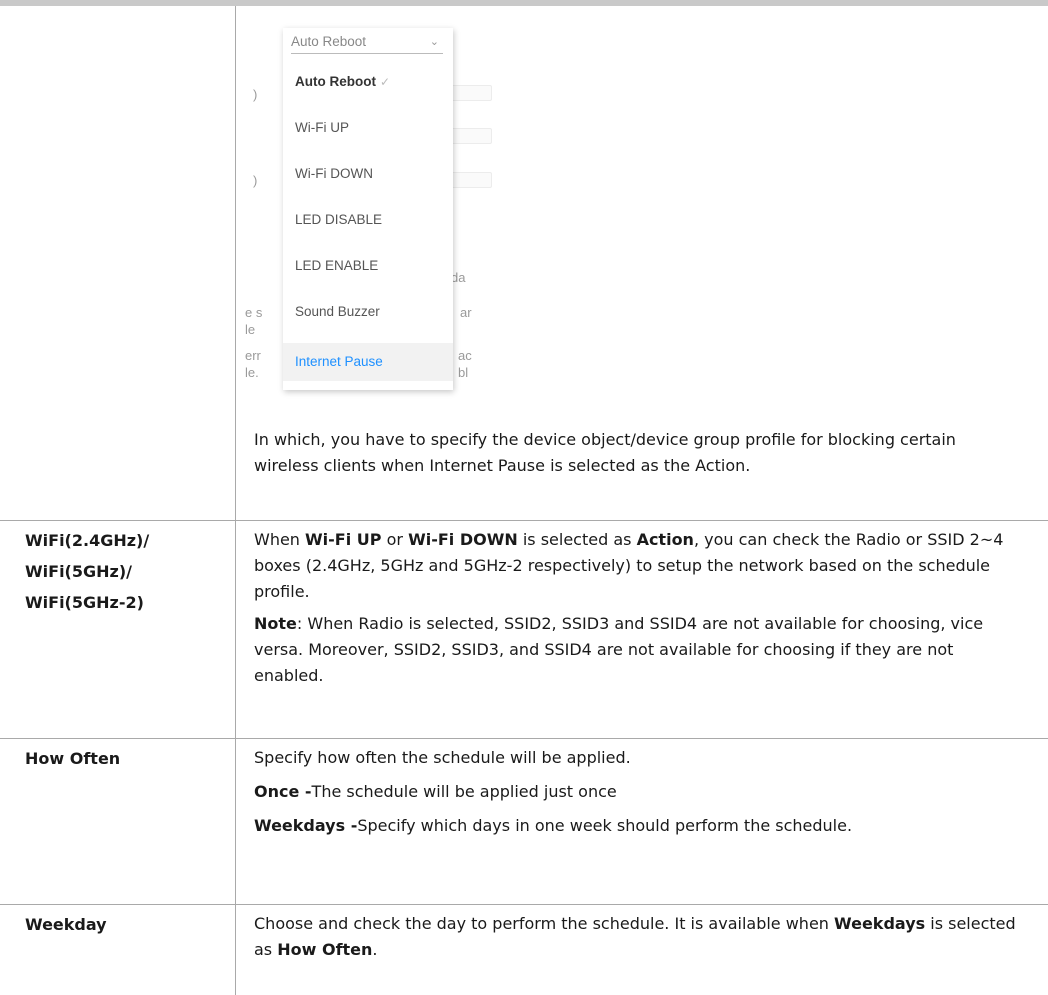 The width and height of the screenshot is (1048, 995). Describe the element at coordinates (250, 329) in the screenshot. I see `background-fragment: le` at that location.